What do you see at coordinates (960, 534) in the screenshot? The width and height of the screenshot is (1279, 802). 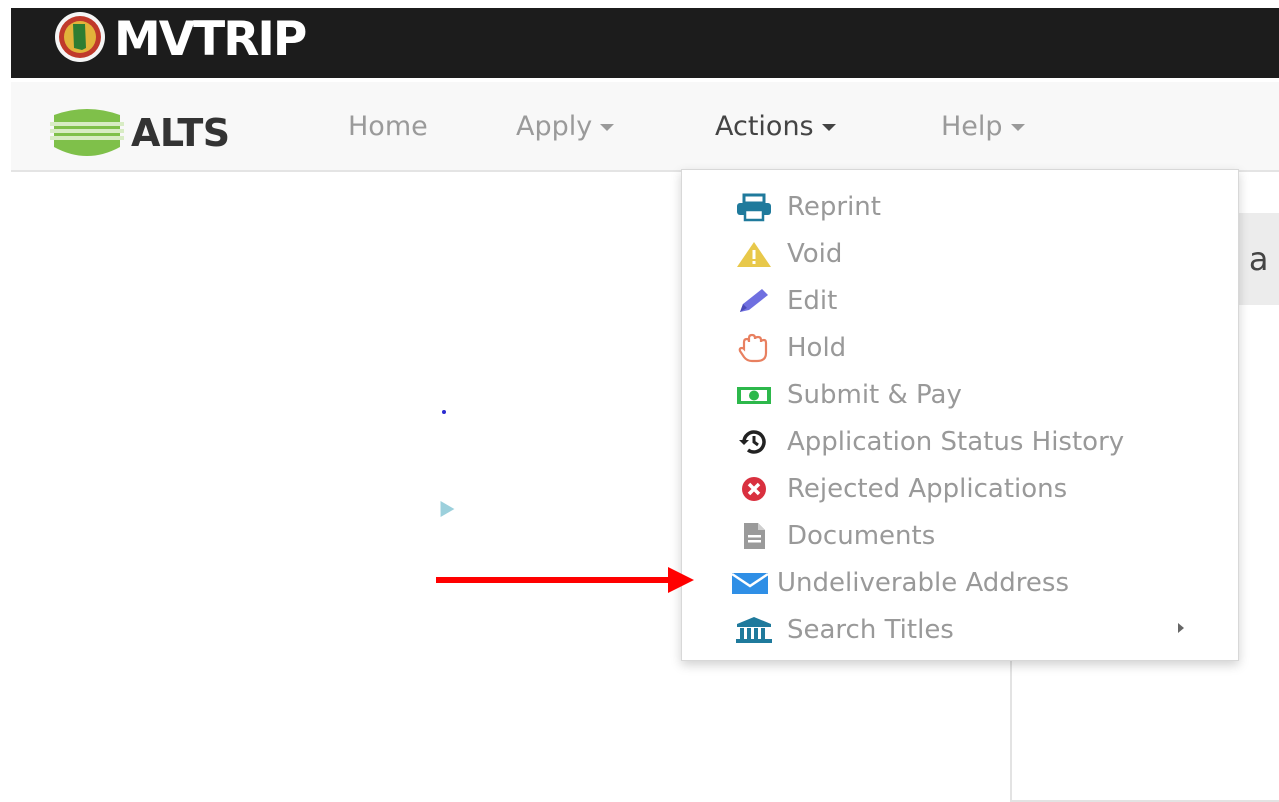 I see `menu-item-documents: Documents` at bounding box center [960, 534].